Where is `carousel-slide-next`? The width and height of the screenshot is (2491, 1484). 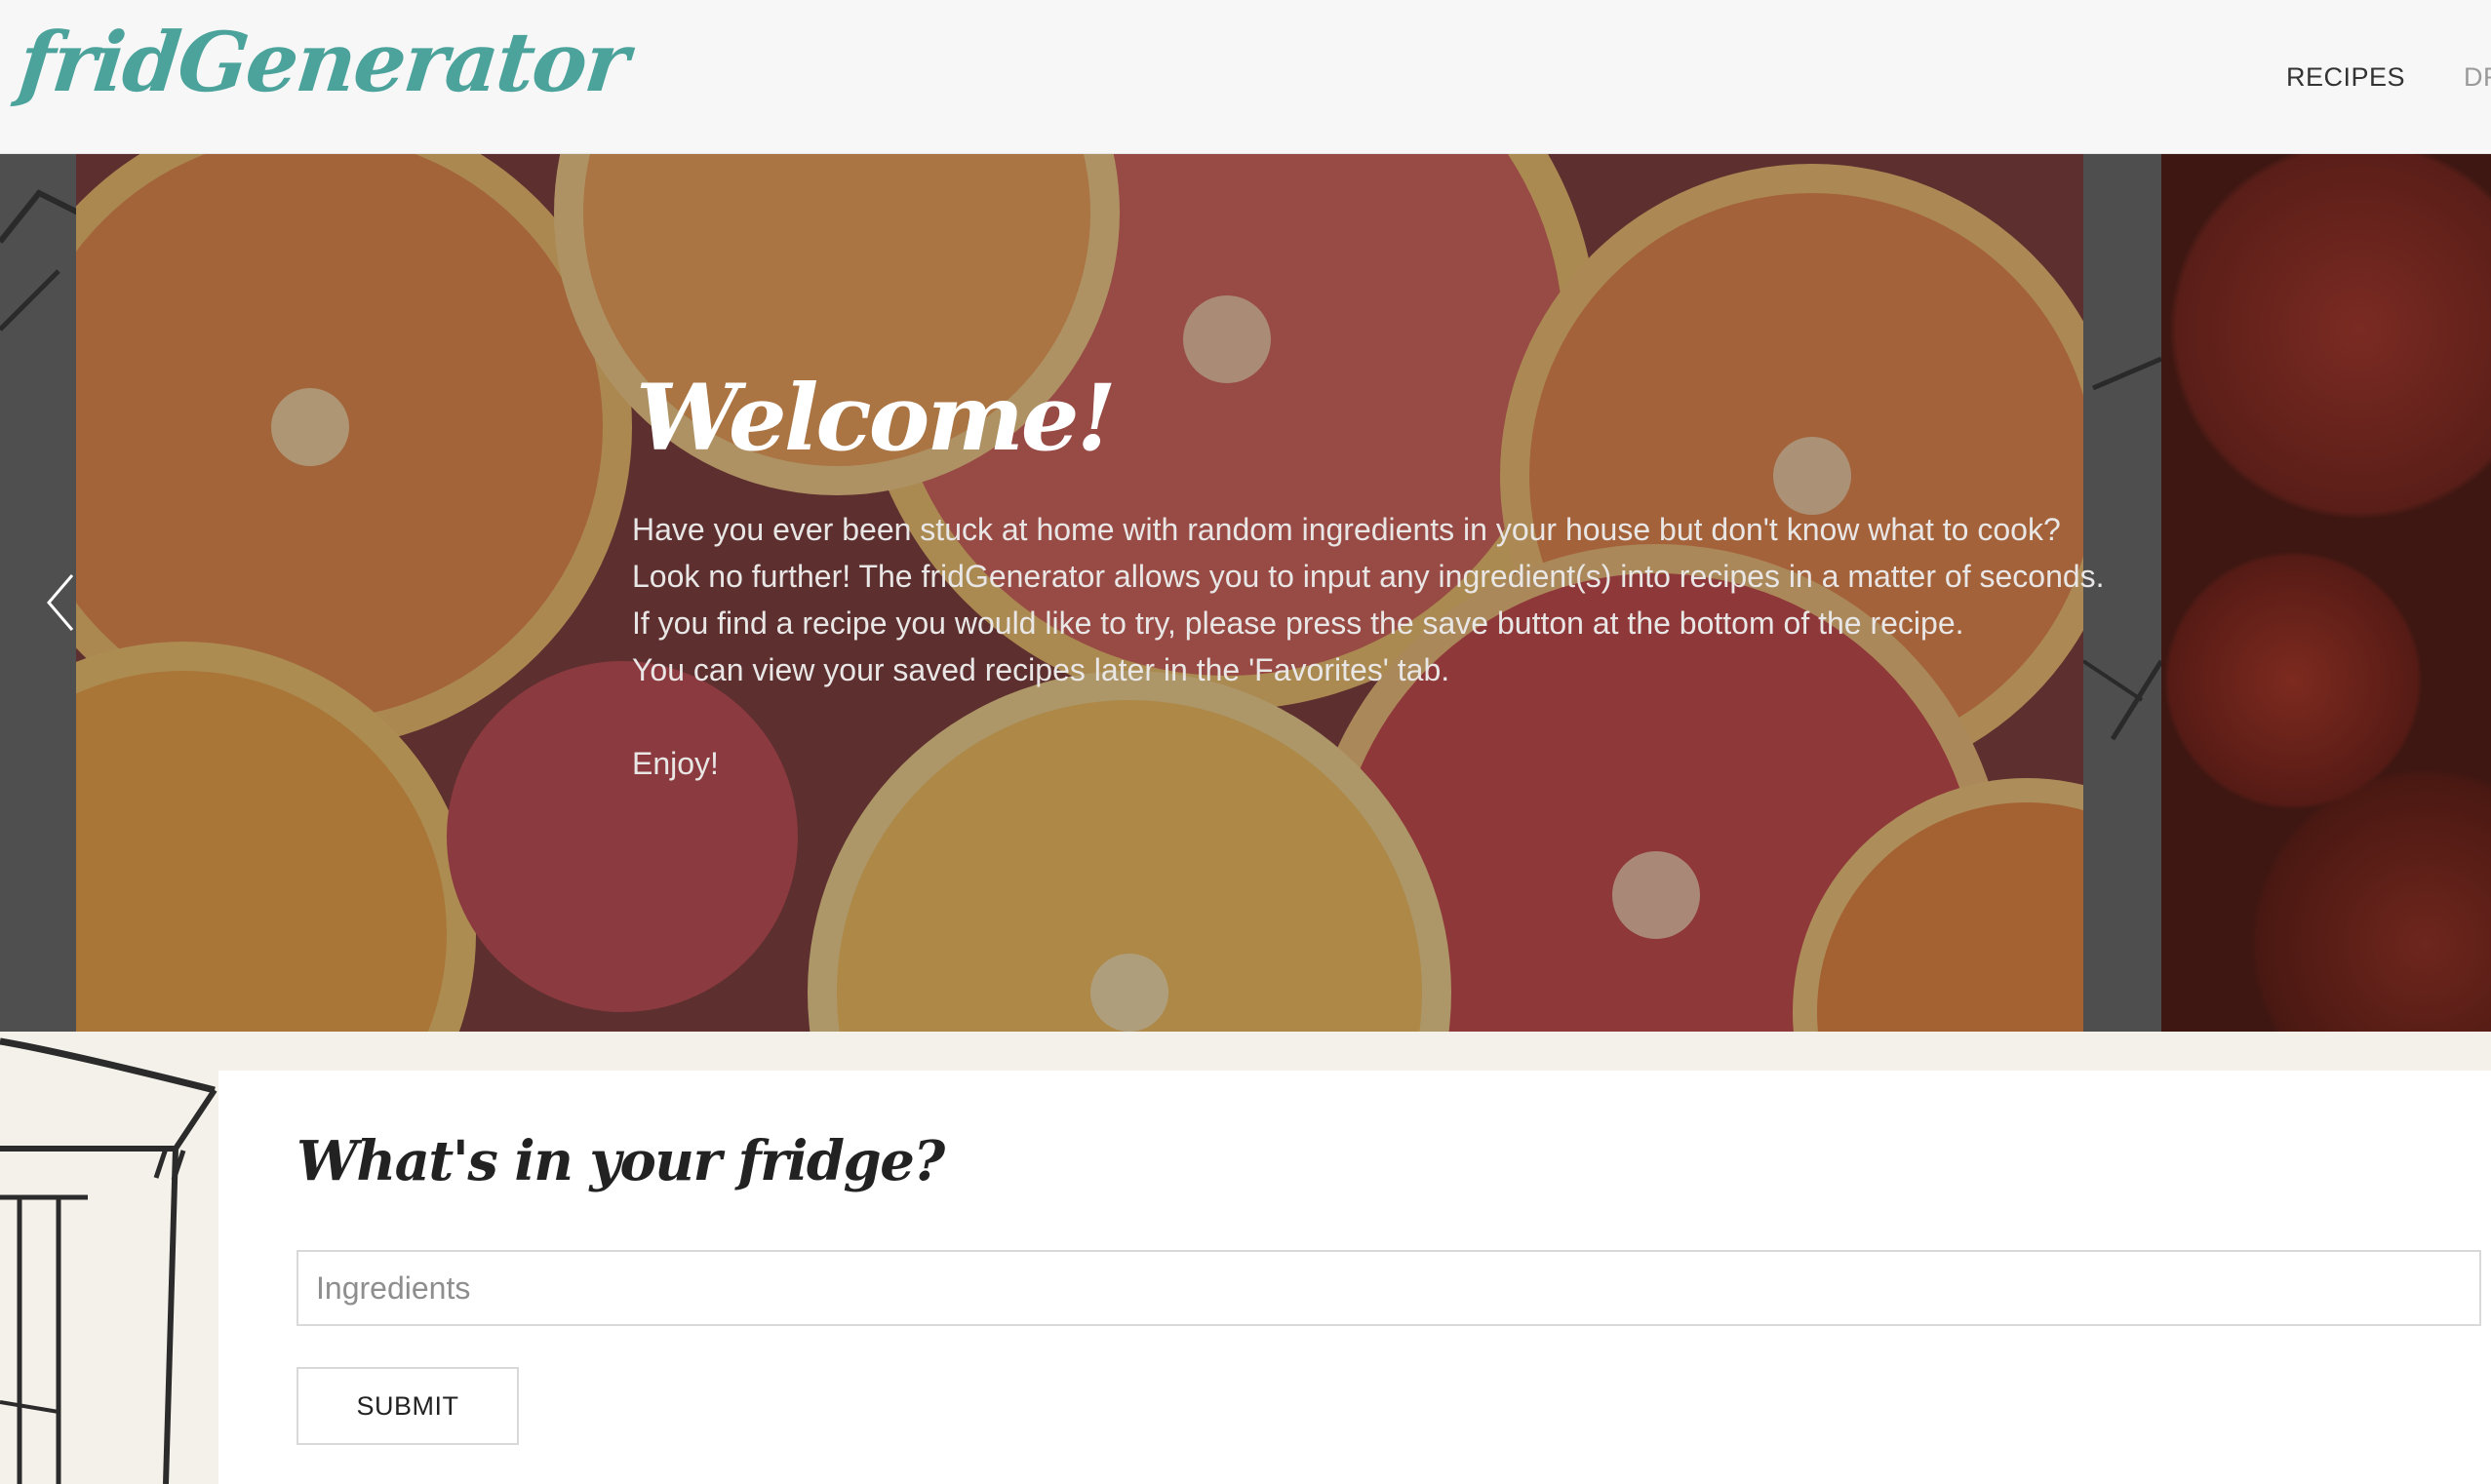 carousel-slide-next is located at coordinates (2326, 593).